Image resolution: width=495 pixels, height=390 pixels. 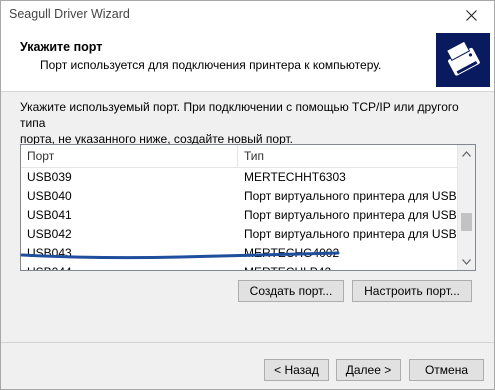 What do you see at coordinates (466, 222) in the screenshot?
I see `scrollbar-thumb` at bounding box center [466, 222].